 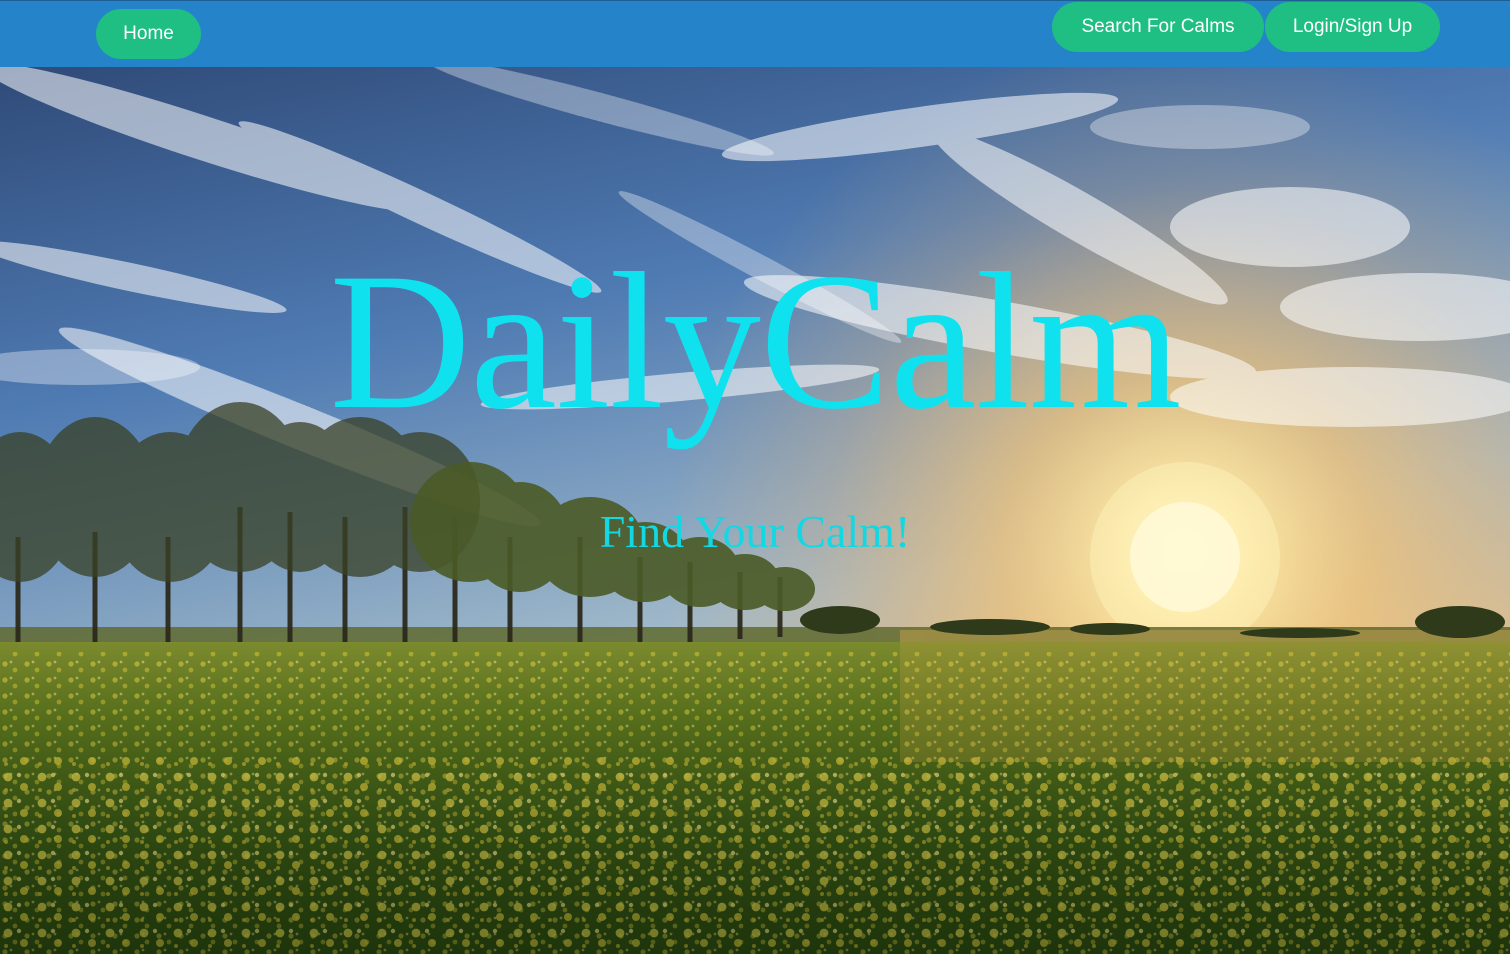 What do you see at coordinates (1158, 27) in the screenshot?
I see `search-calms-button: Search For Calms` at bounding box center [1158, 27].